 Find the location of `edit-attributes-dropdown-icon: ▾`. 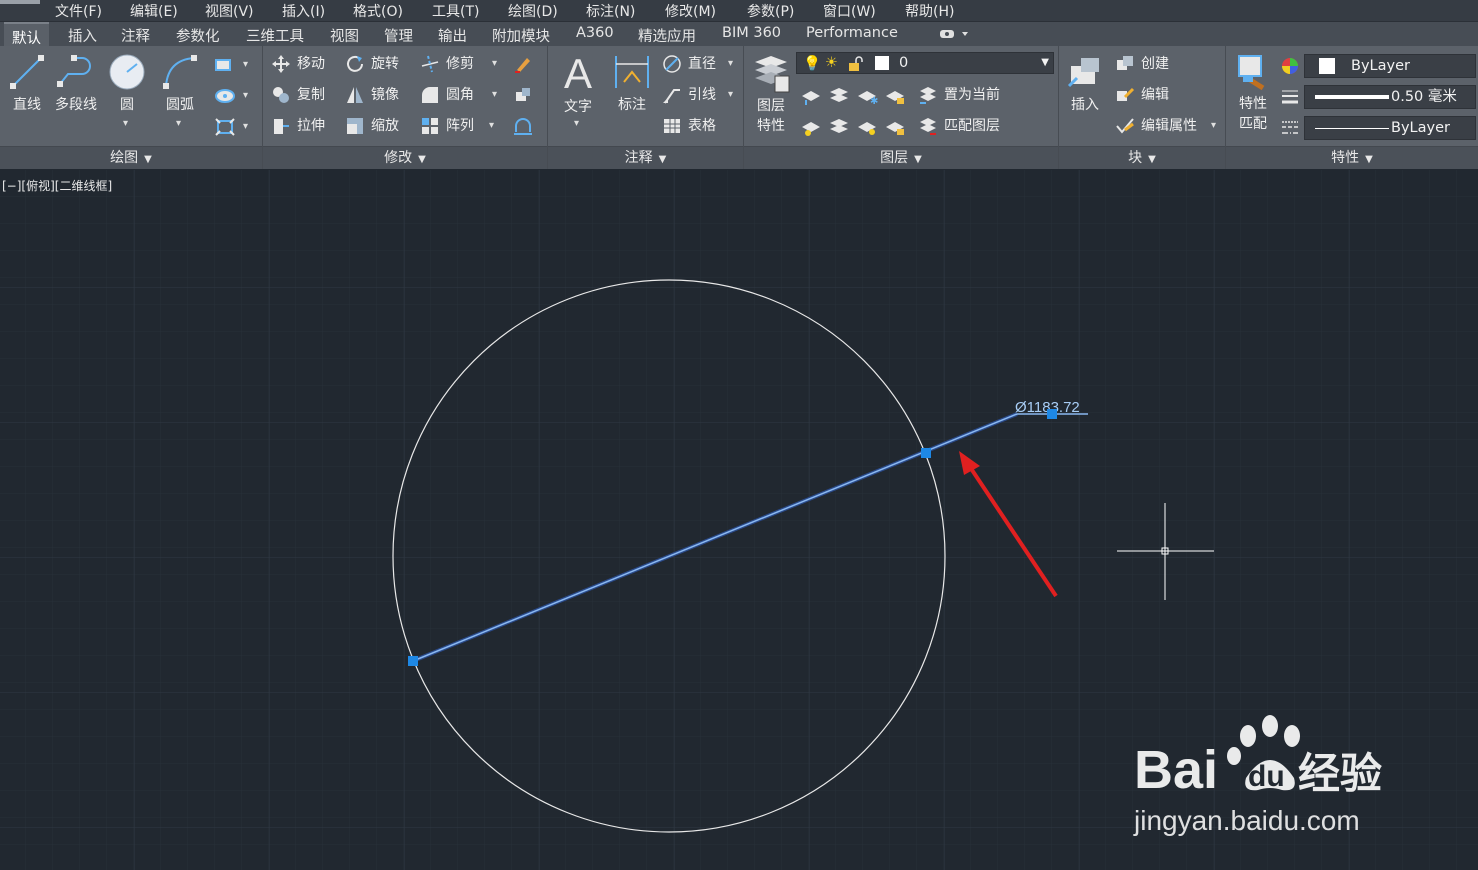

edit-attributes-dropdown-icon: ▾ is located at coordinates (1213, 125).